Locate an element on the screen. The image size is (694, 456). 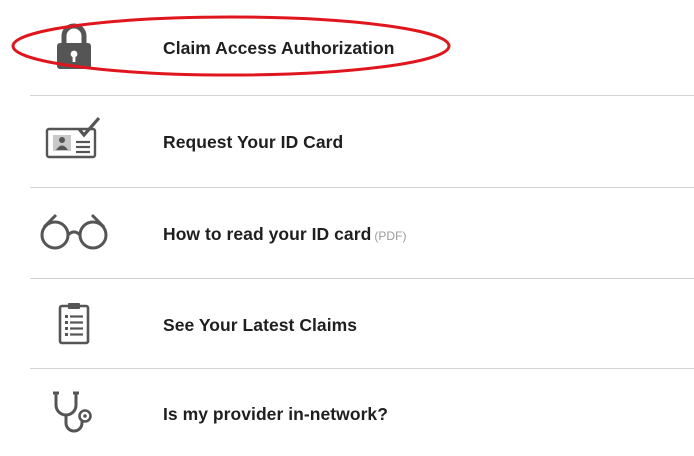
glasses-icon is located at coordinates (74, 230).